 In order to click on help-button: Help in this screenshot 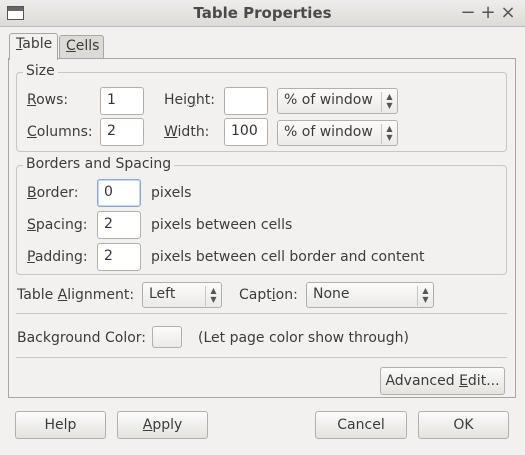, I will do `click(60, 425)`.